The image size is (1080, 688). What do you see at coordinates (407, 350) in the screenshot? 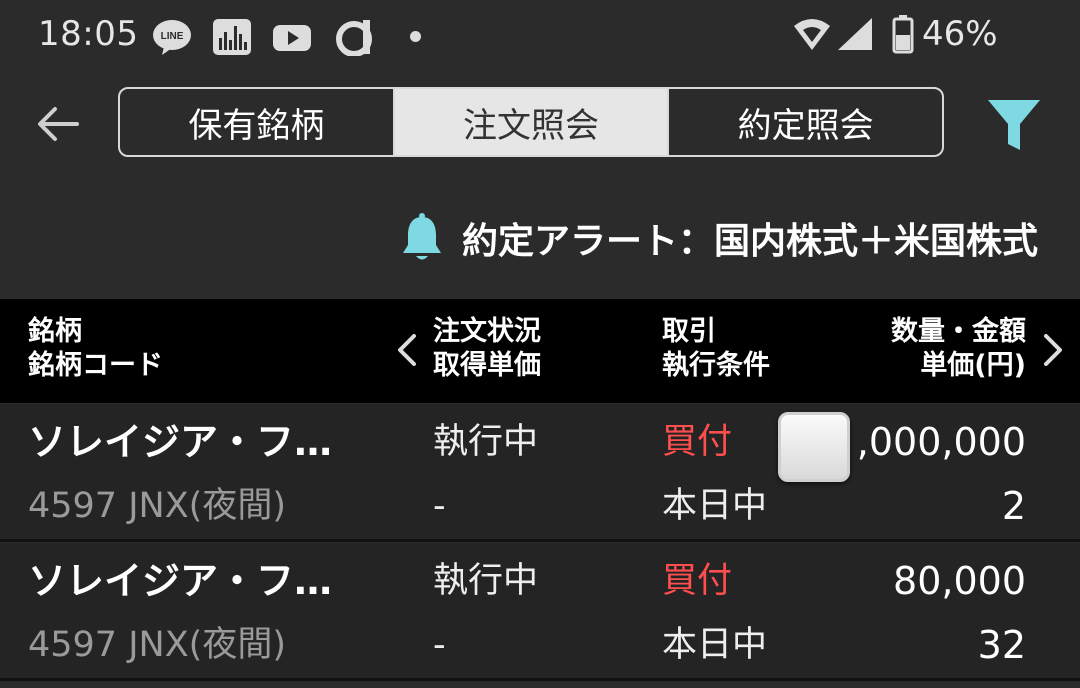
I see `chevron-left-icon` at bounding box center [407, 350].